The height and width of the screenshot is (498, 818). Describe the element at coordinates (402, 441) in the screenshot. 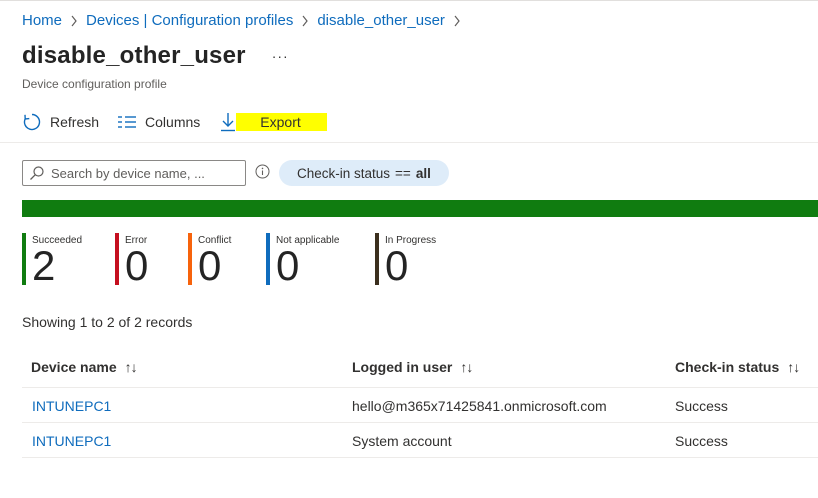

I see `logged-in-user-cell: System account` at that location.